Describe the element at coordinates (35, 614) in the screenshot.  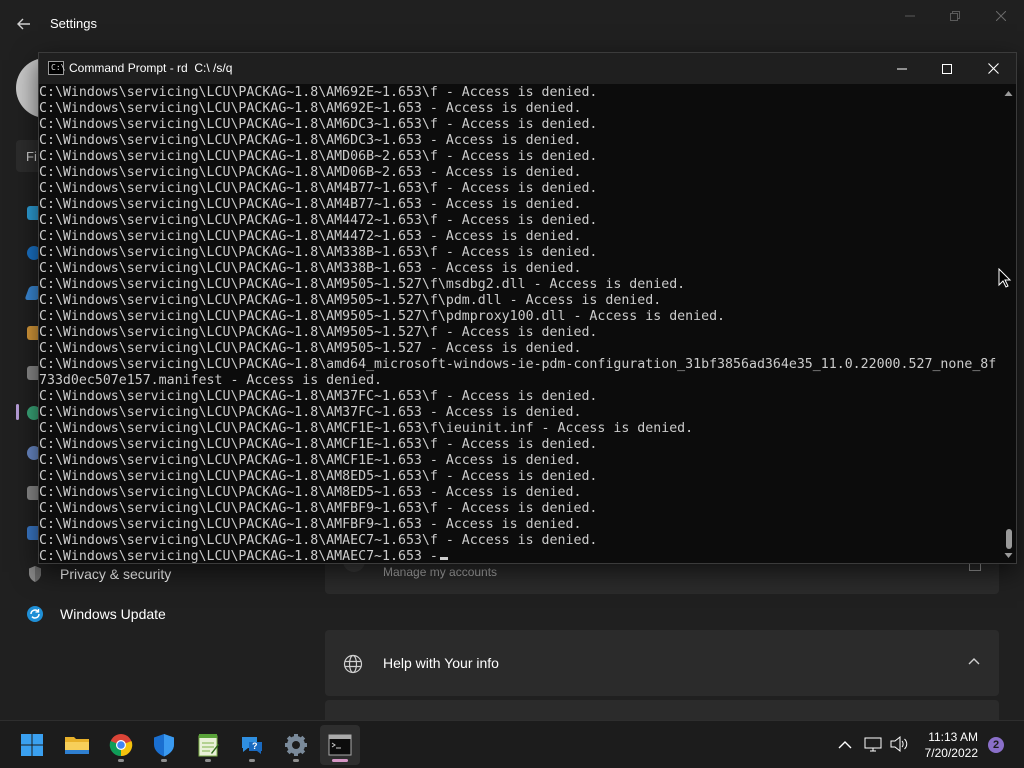
I see `windows-update-icon` at that location.